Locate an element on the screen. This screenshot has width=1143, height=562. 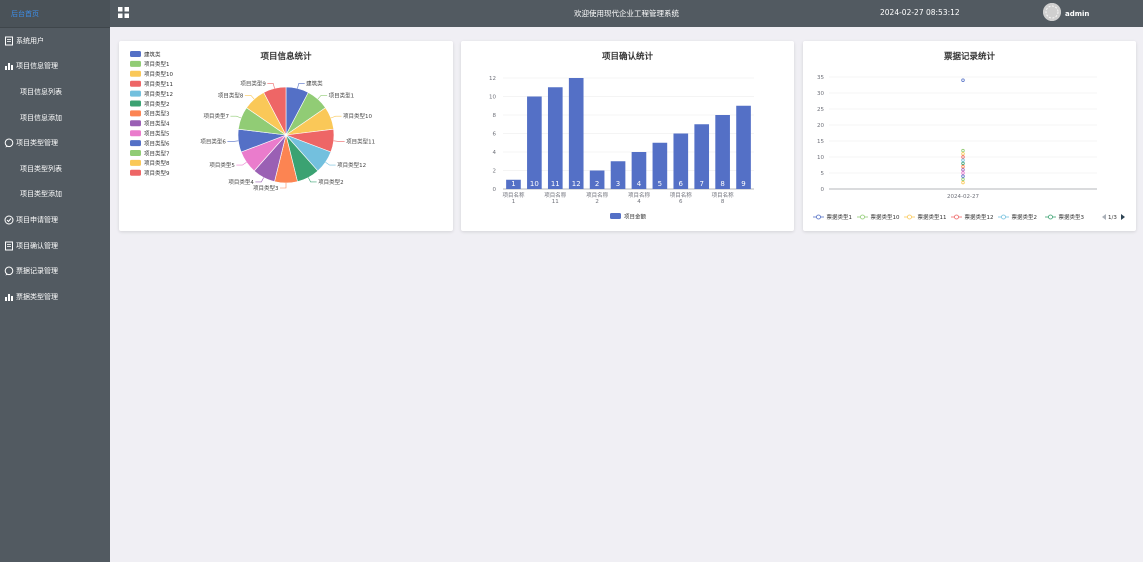
bar-value-label: 2 is located at coordinates (597, 184).